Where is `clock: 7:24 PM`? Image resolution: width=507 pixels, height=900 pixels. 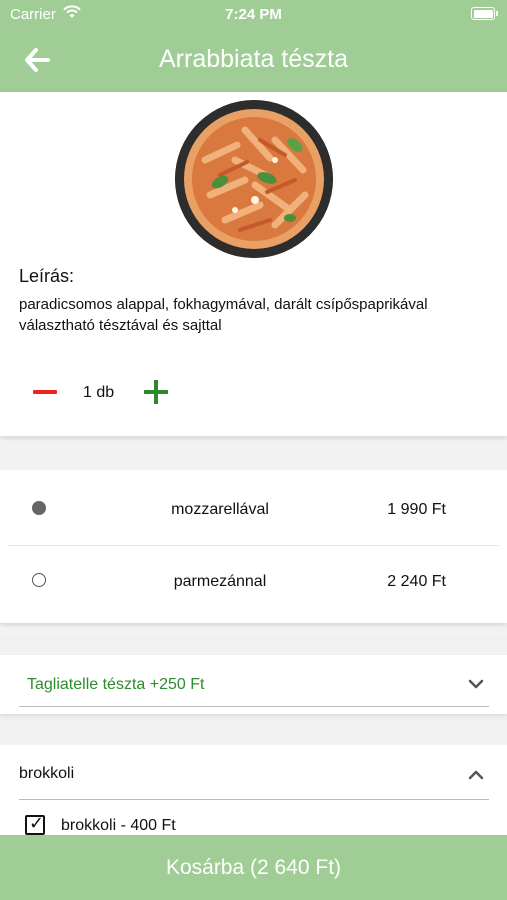
clock: 7:24 PM is located at coordinates (253, 14).